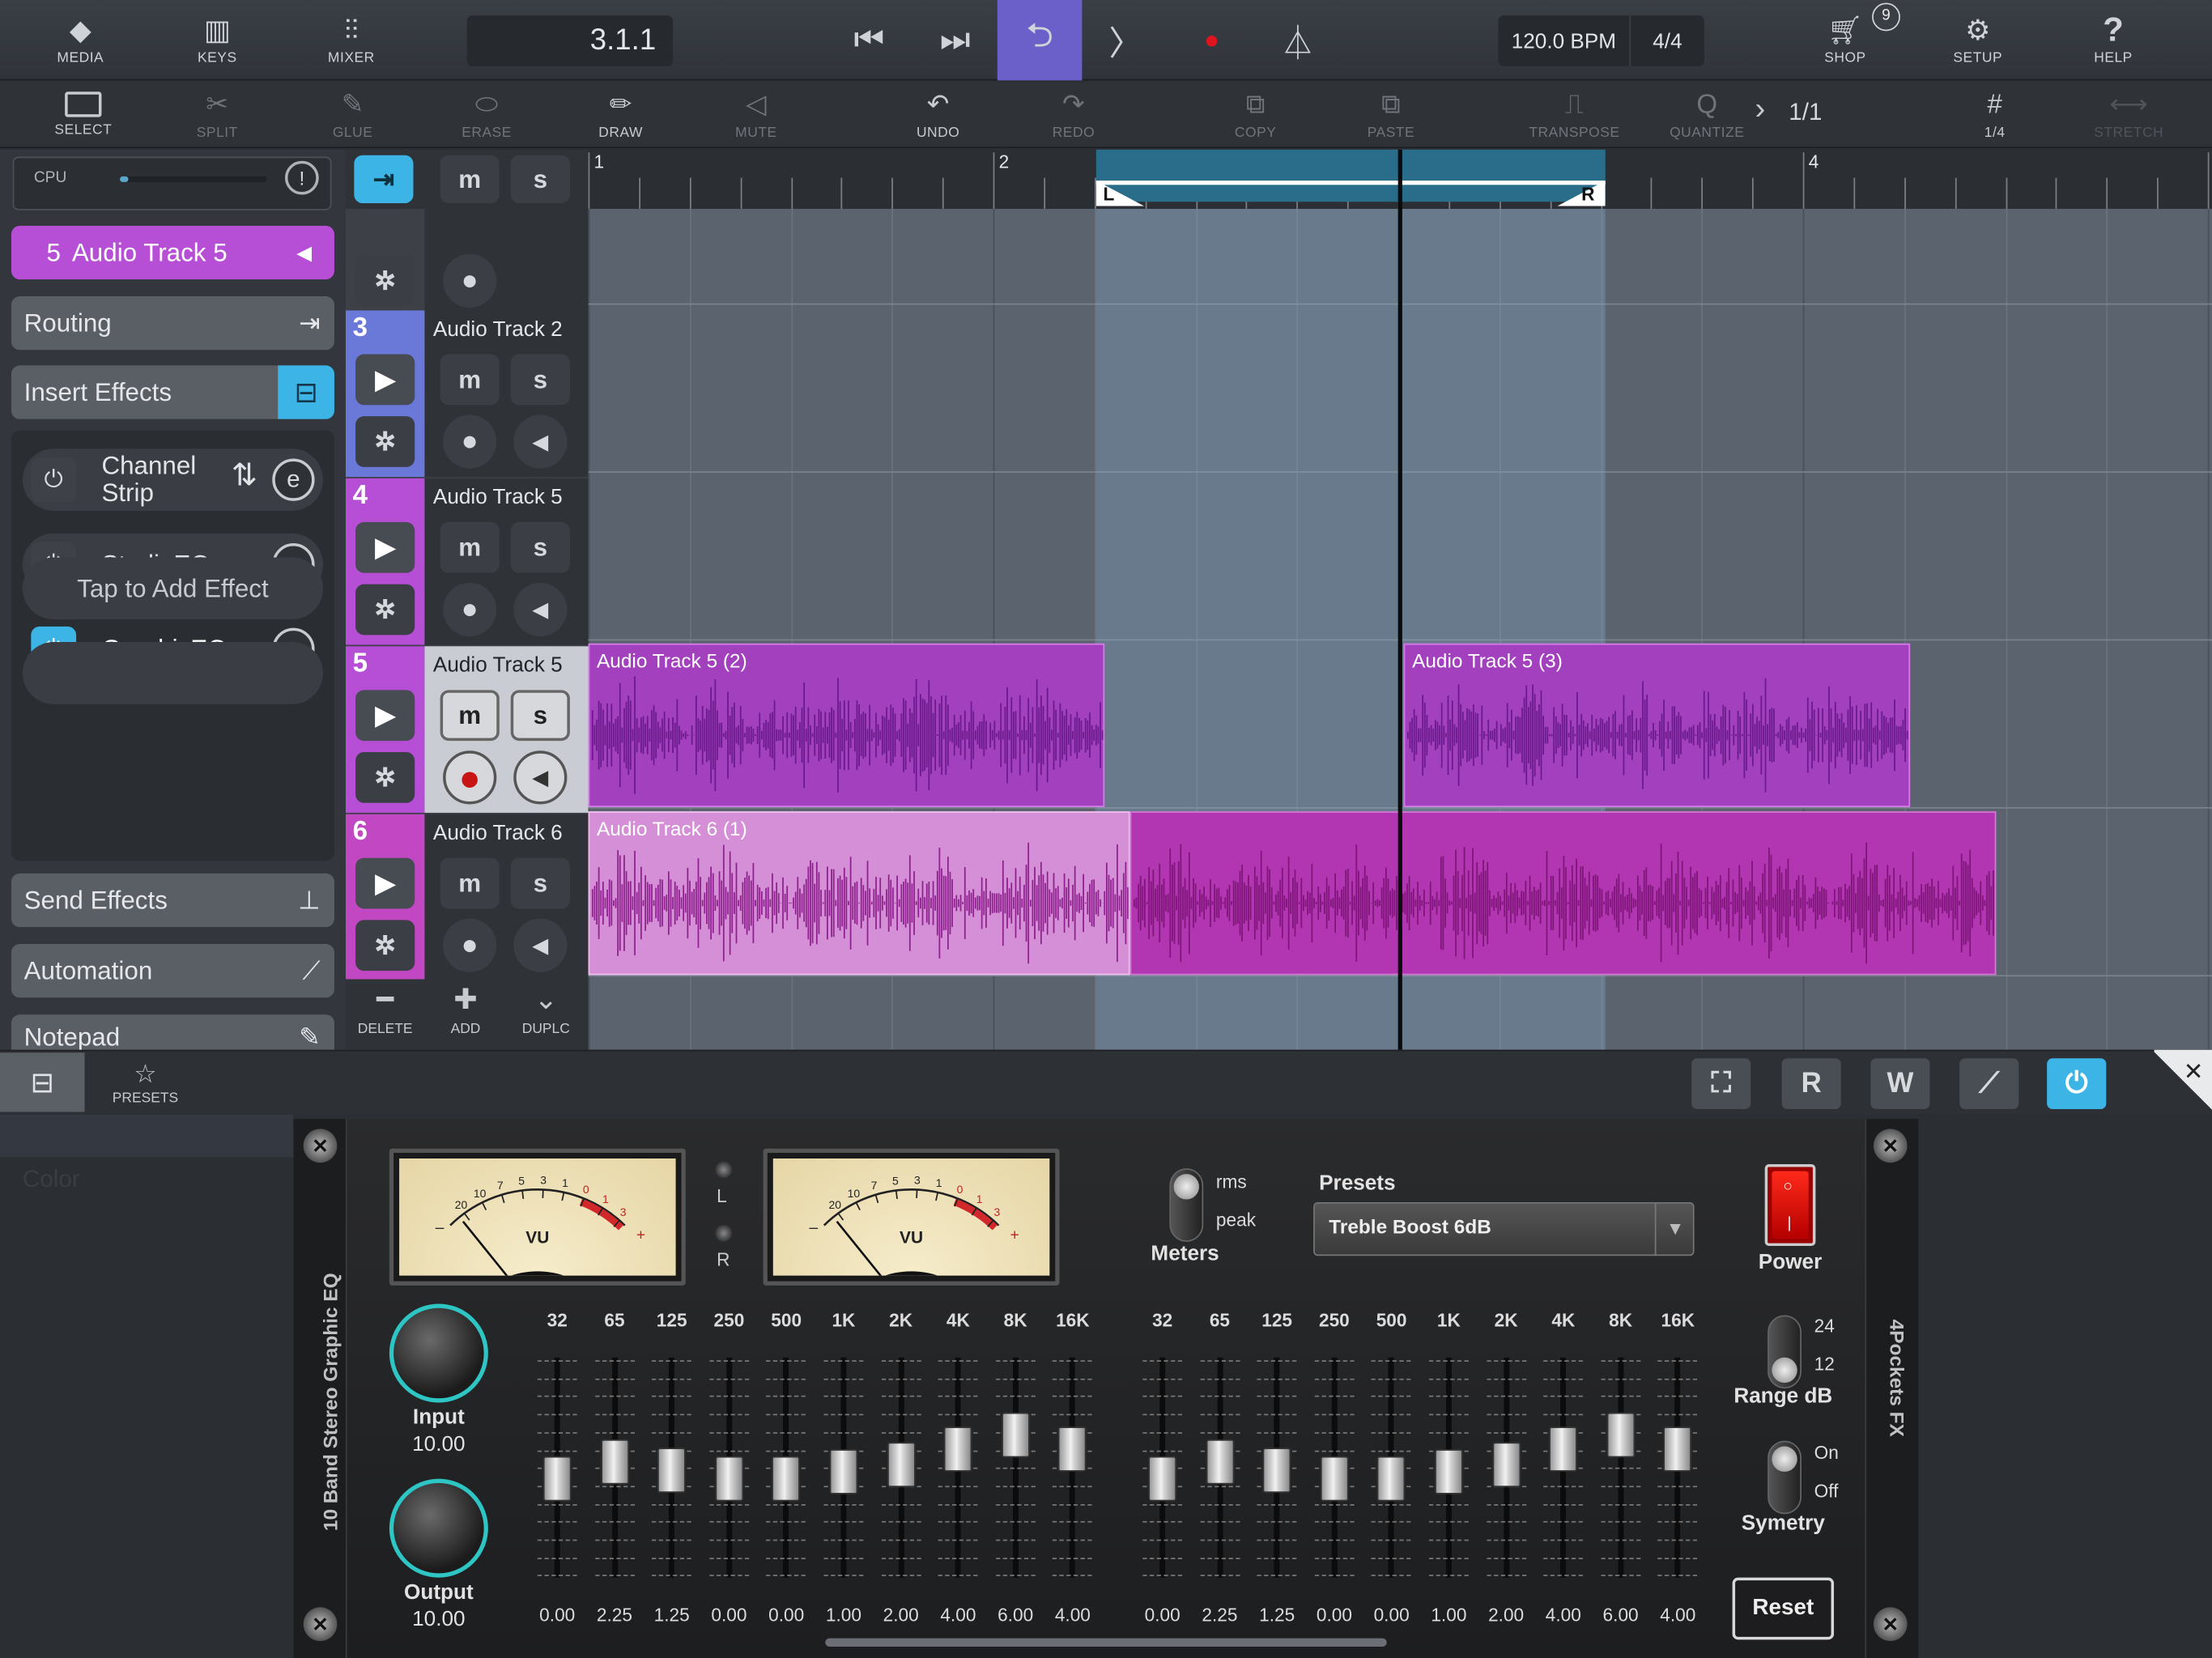  What do you see at coordinates (173, 480) in the screenshot?
I see `effect-slot-channel-strip: ⏻ Channel Strip ⇅ e` at bounding box center [173, 480].